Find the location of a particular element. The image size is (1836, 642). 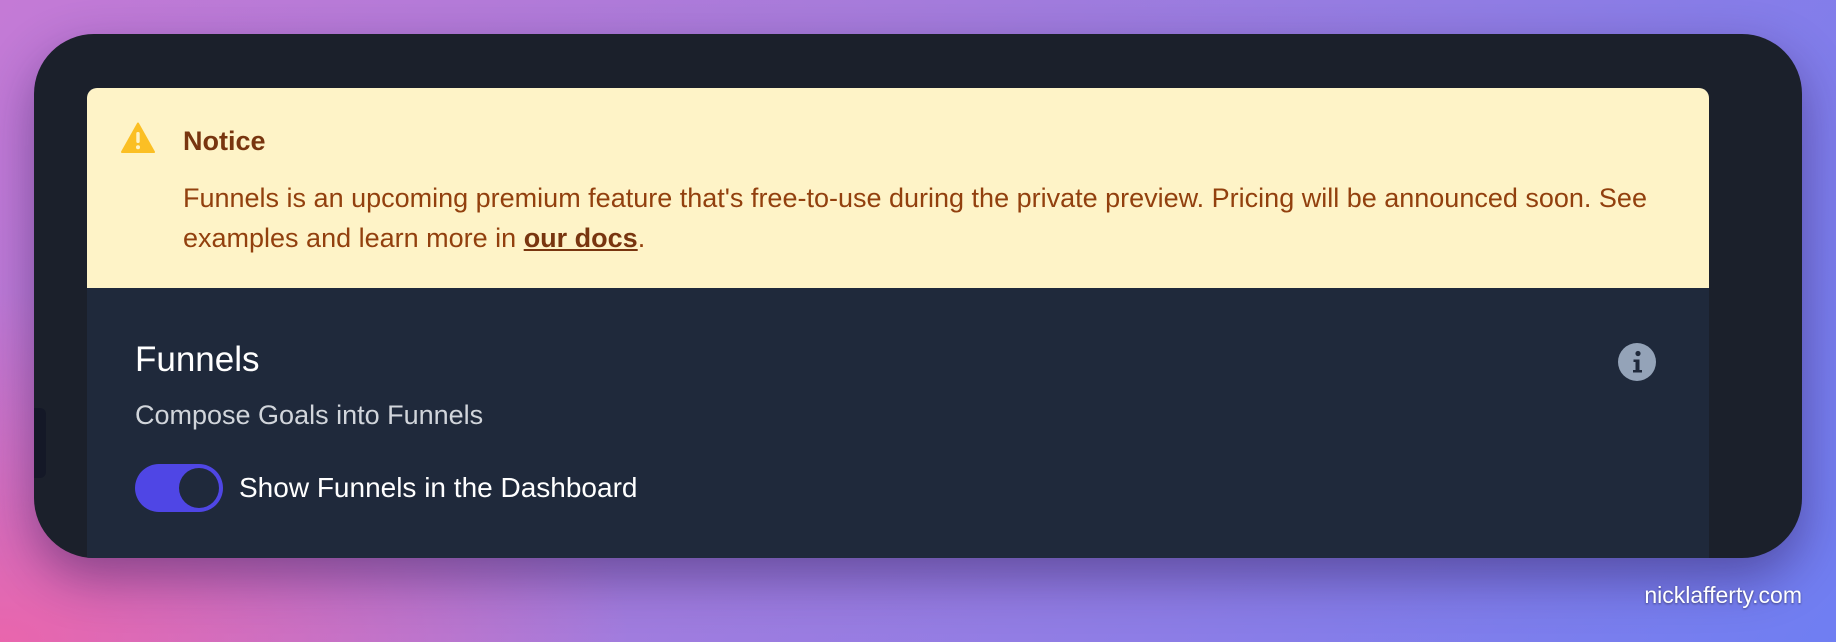

notice-title: Notice is located at coordinates (224, 141).